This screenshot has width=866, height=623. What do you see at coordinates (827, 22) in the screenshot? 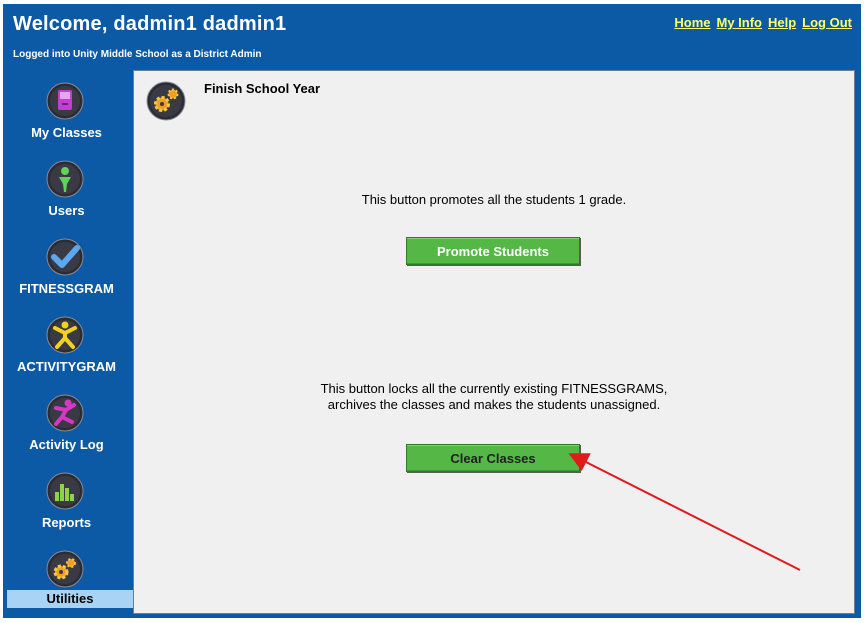
I see `log-out-link: Log Out` at bounding box center [827, 22].